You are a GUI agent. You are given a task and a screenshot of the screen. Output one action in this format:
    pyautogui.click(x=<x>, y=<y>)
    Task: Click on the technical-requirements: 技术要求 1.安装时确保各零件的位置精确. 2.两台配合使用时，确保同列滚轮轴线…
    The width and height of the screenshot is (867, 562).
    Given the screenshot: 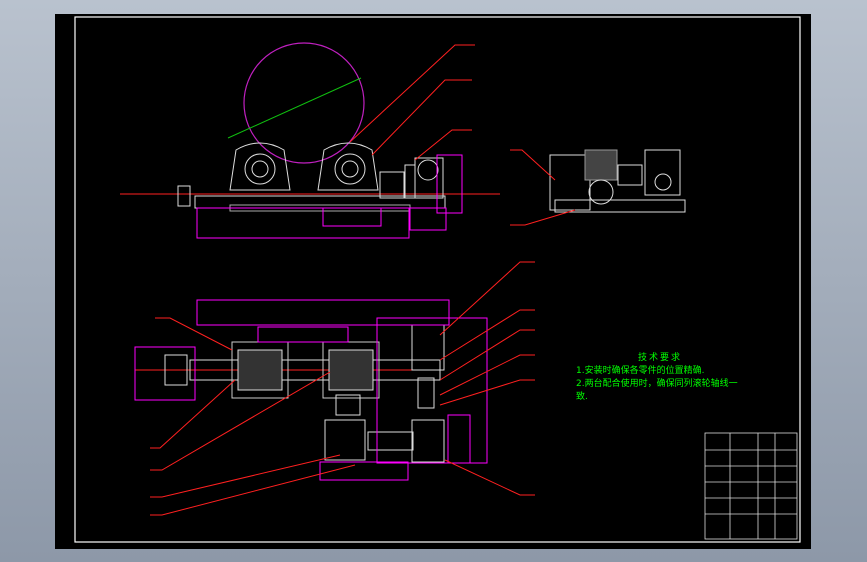 What is the action you would take?
    pyautogui.click(x=657, y=378)
    